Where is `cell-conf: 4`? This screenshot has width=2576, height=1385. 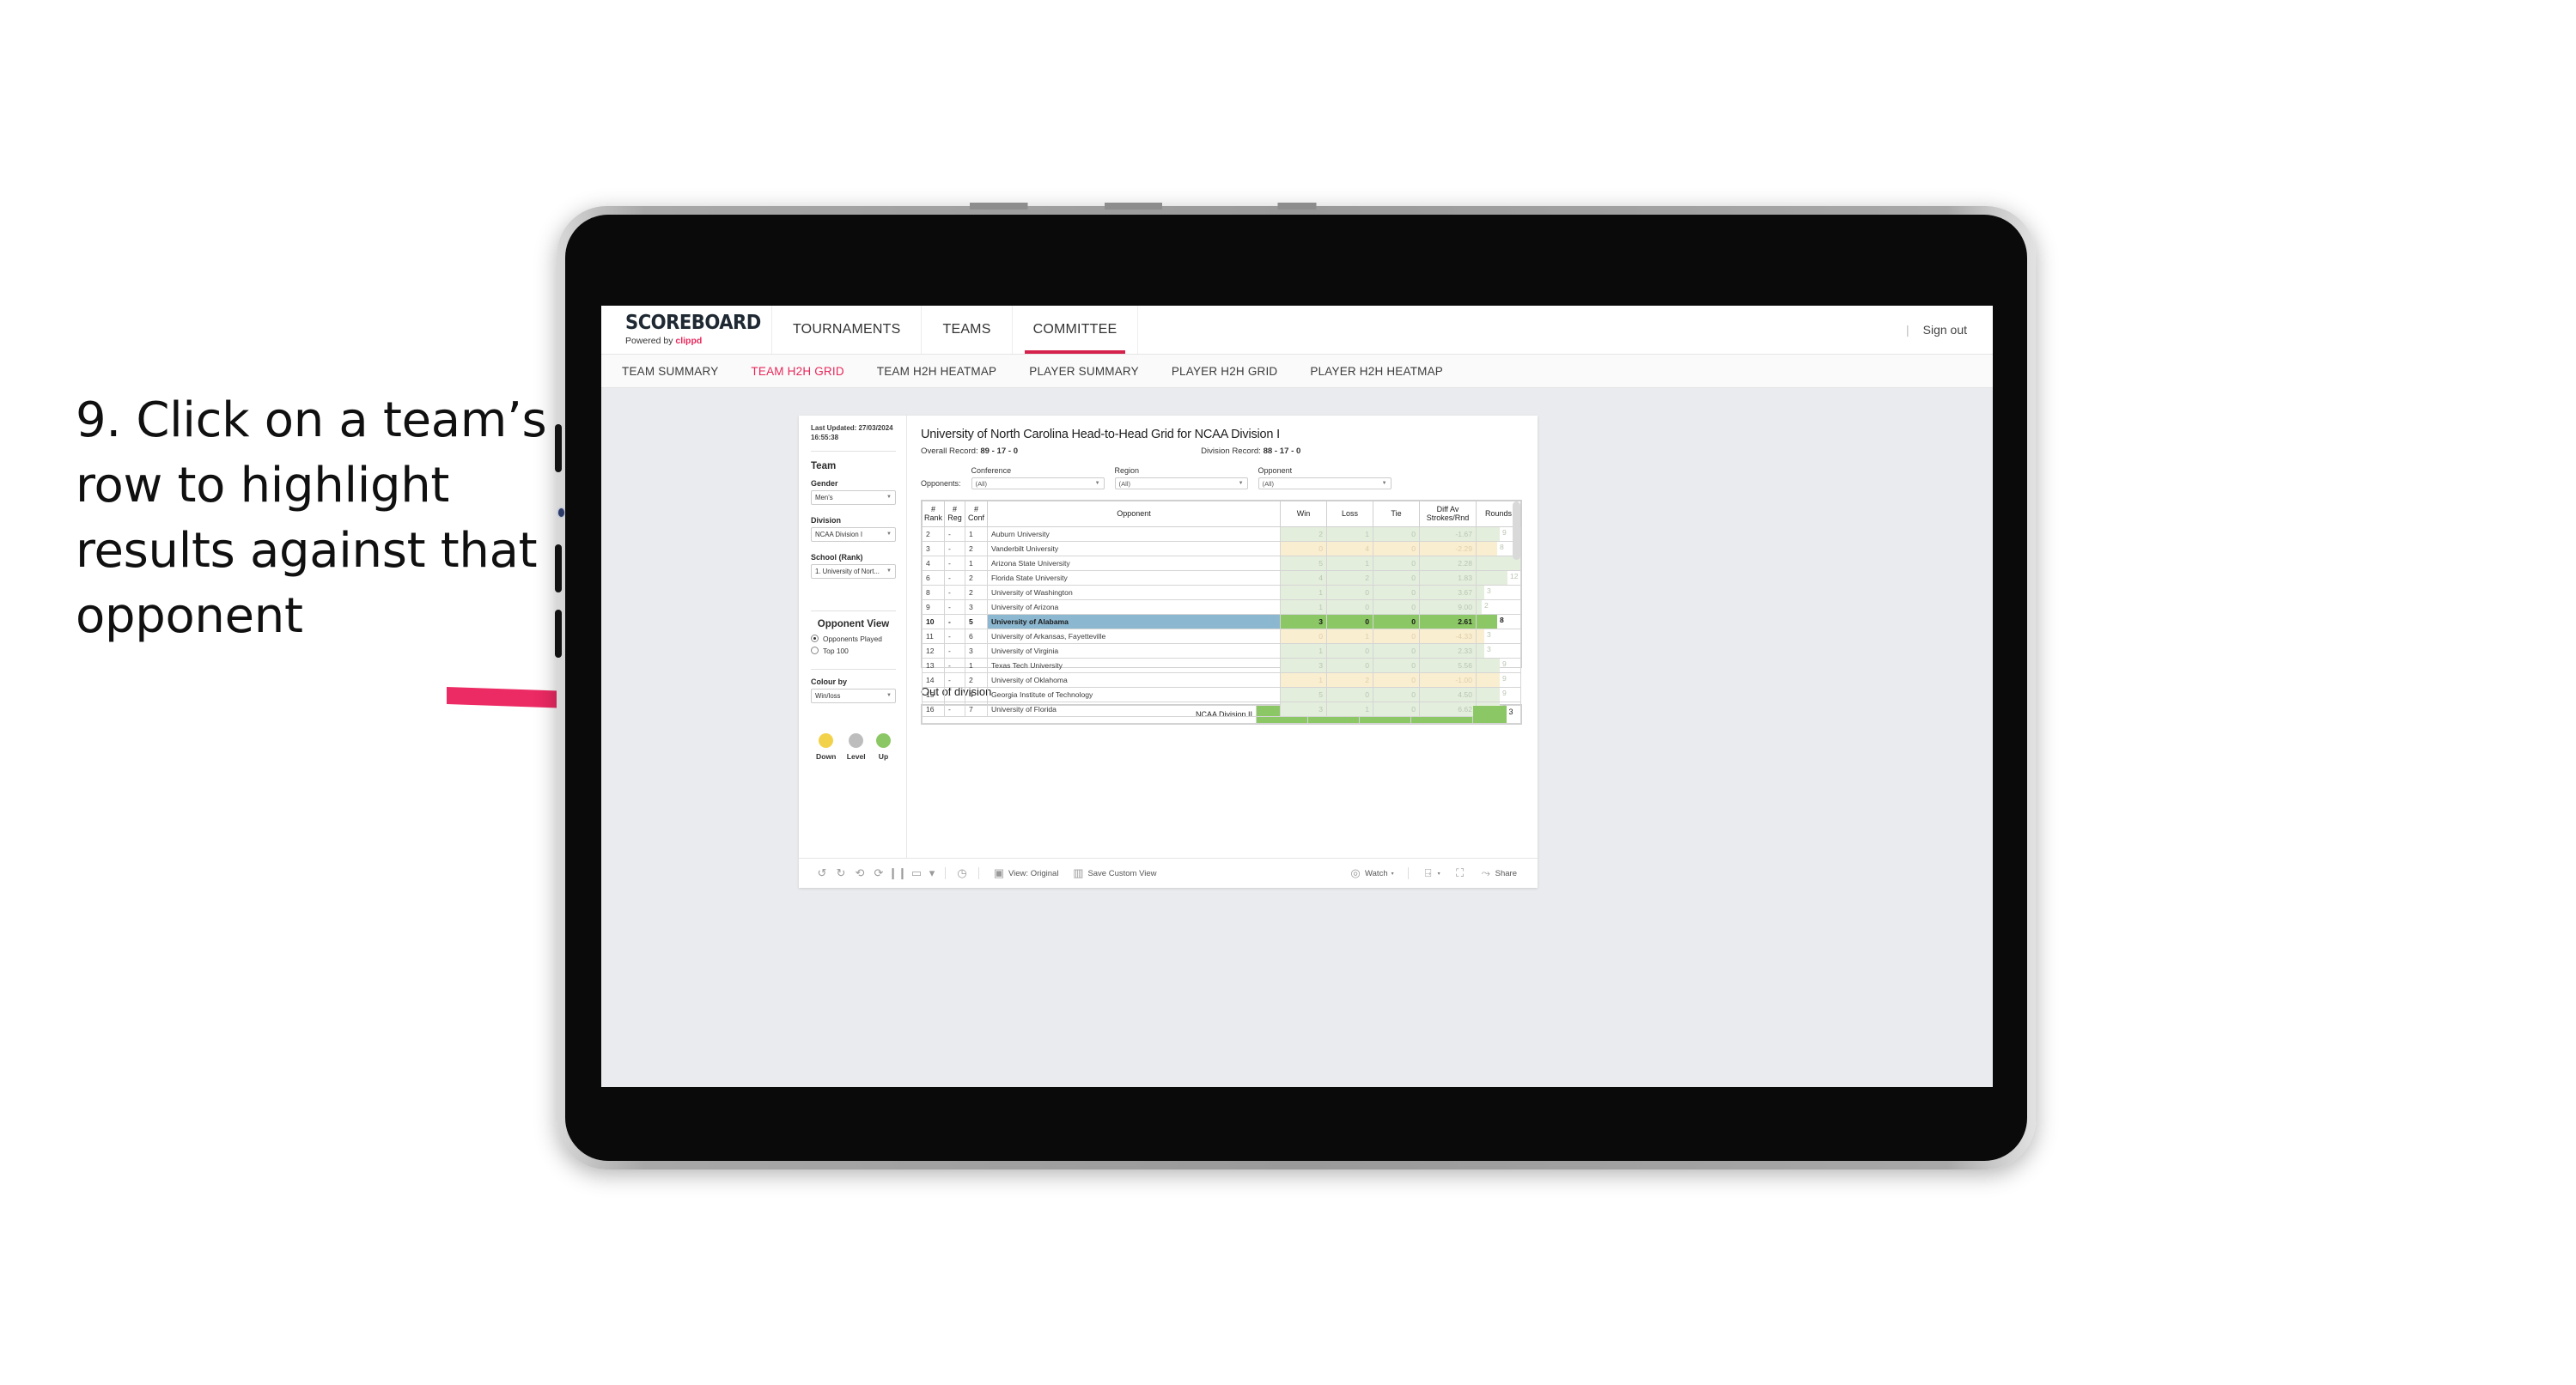 cell-conf: 4 is located at coordinates (976, 694).